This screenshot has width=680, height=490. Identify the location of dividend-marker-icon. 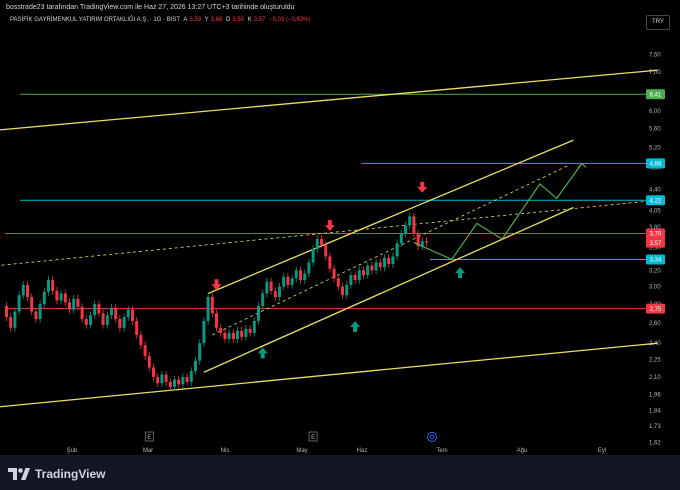
(432, 437).